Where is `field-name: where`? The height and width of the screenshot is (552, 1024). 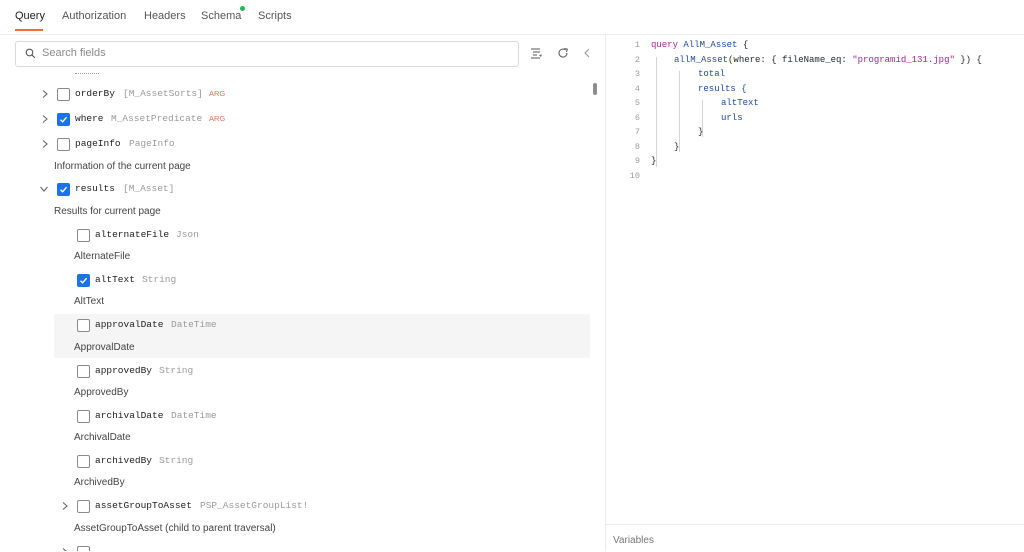
field-name: where is located at coordinates (89, 118).